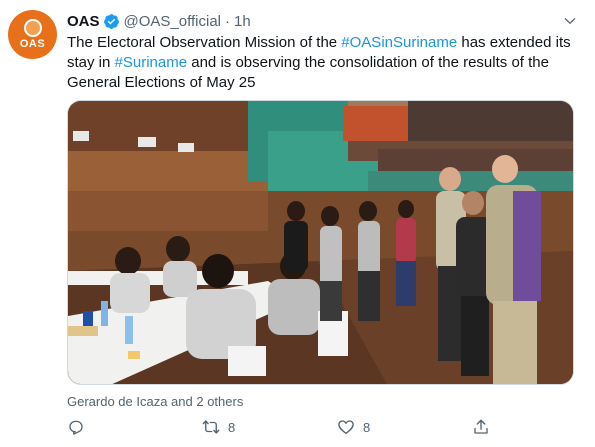 This screenshot has height=447, width=595. What do you see at coordinates (570, 21) in the screenshot?
I see `chevron-down-icon` at bounding box center [570, 21].